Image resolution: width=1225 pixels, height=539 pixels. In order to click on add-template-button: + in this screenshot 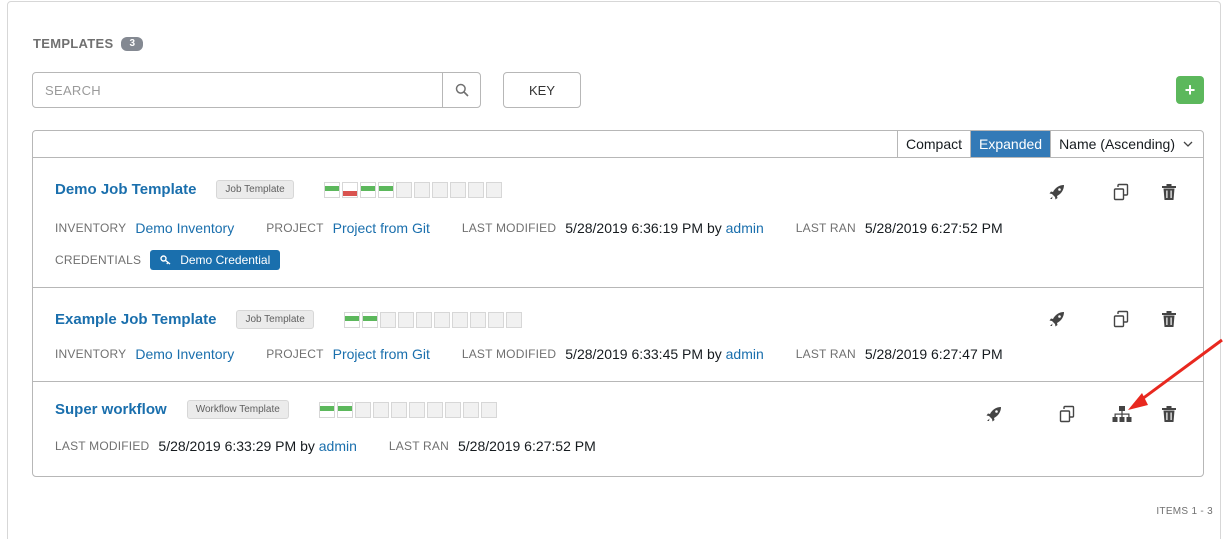, I will do `click(1190, 90)`.